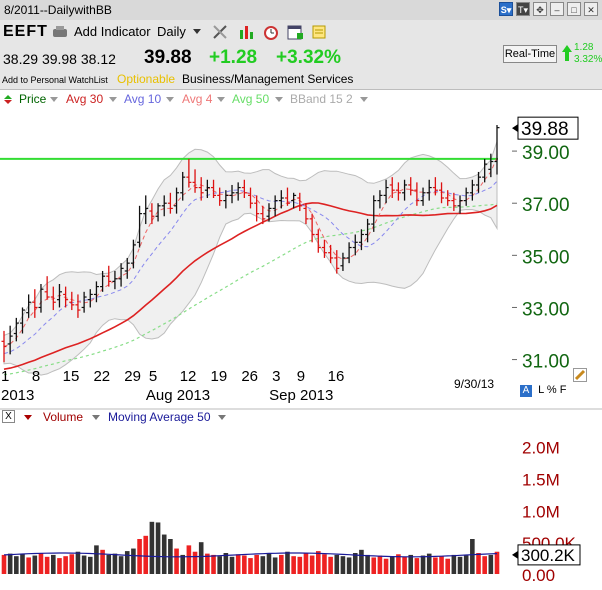 The image size is (602, 590). I want to click on realtime-change: 1.28 3.32%, so click(588, 54).